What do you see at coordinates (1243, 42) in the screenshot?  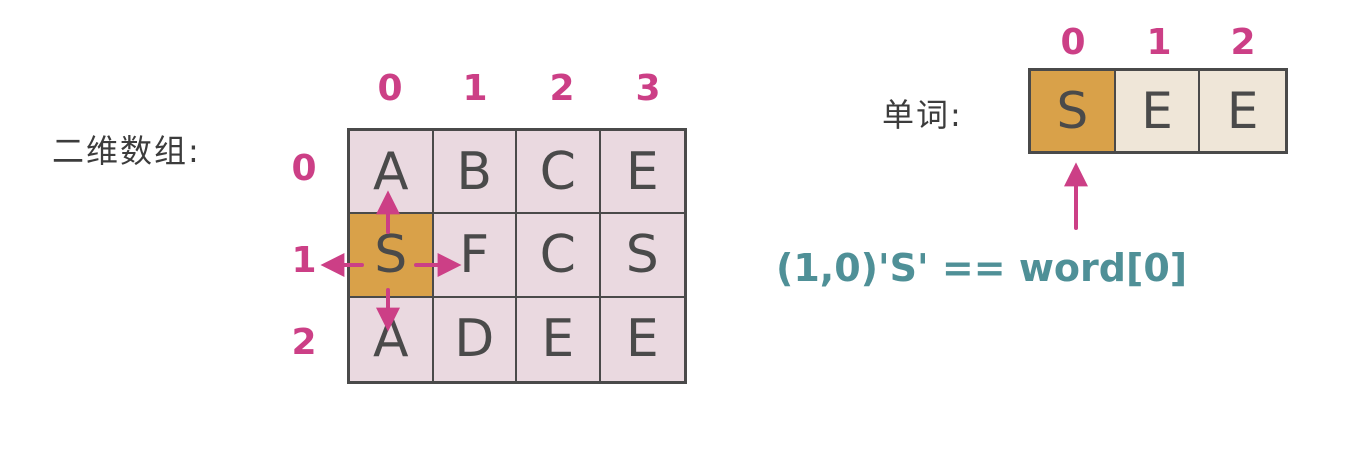 I see `word-index-2: 2` at bounding box center [1243, 42].